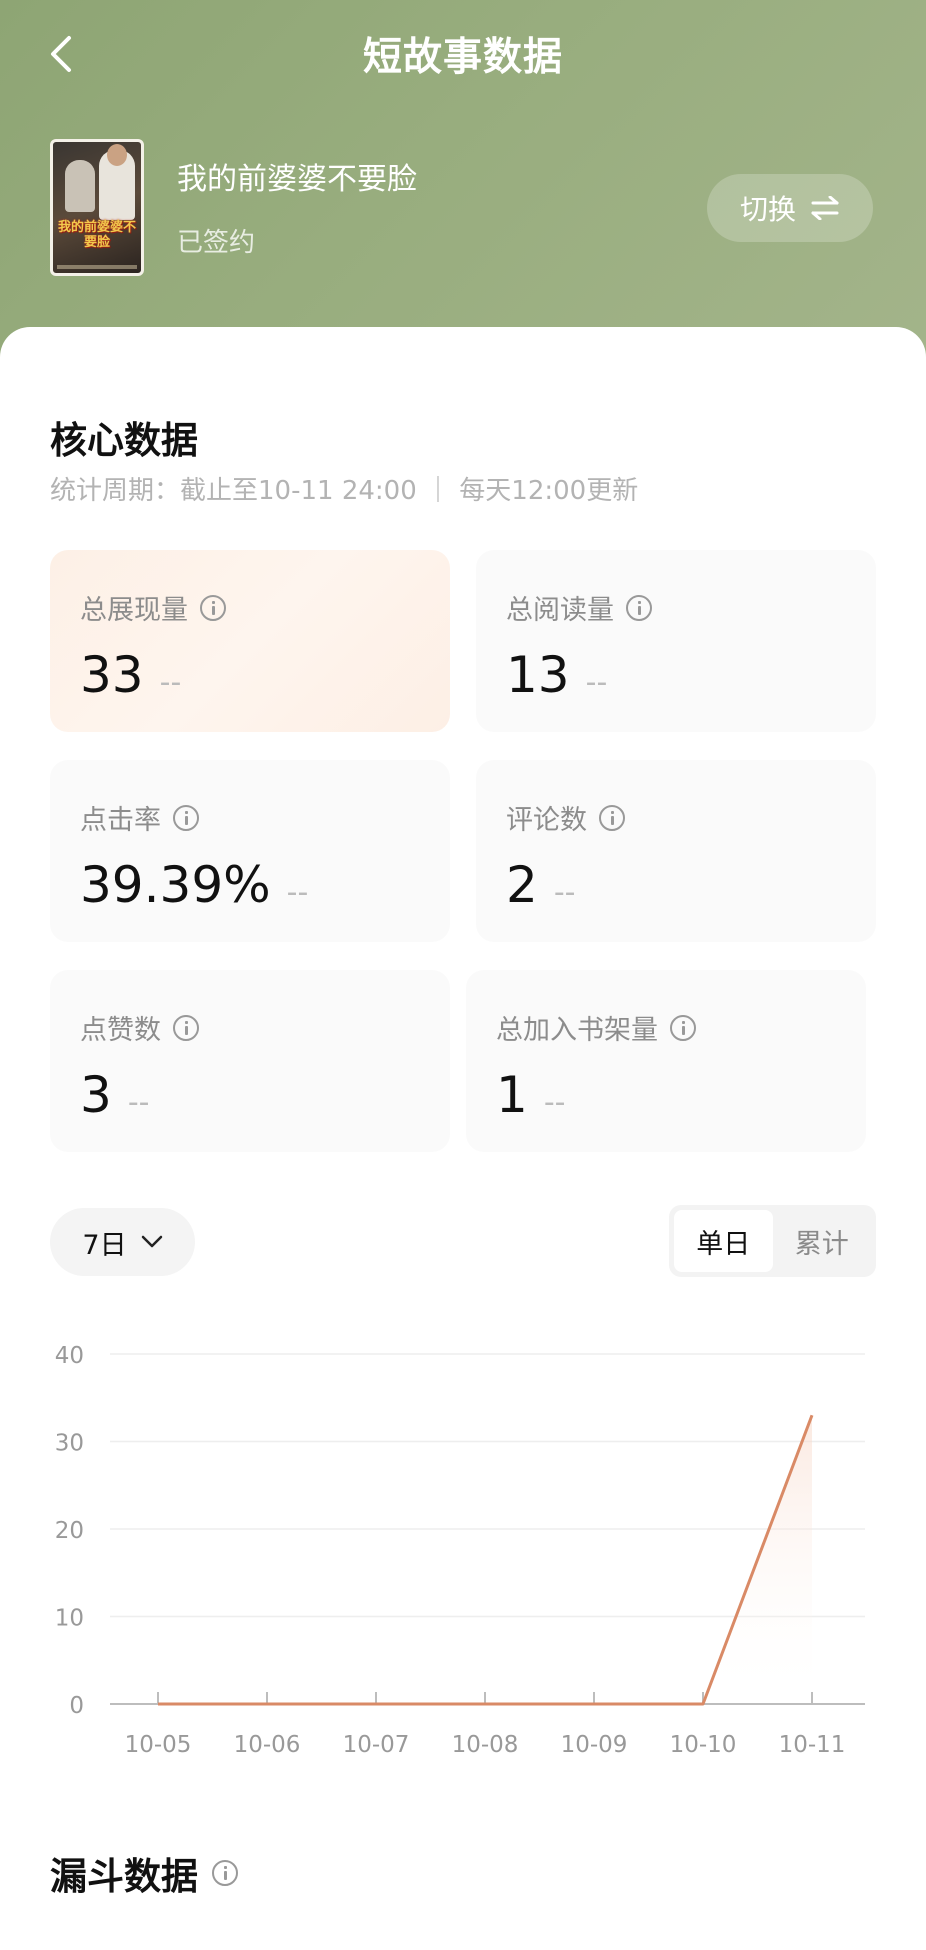 The image size is (926, 1950). I want to click on x-tick-label: 10-06, so click(267, 1745).